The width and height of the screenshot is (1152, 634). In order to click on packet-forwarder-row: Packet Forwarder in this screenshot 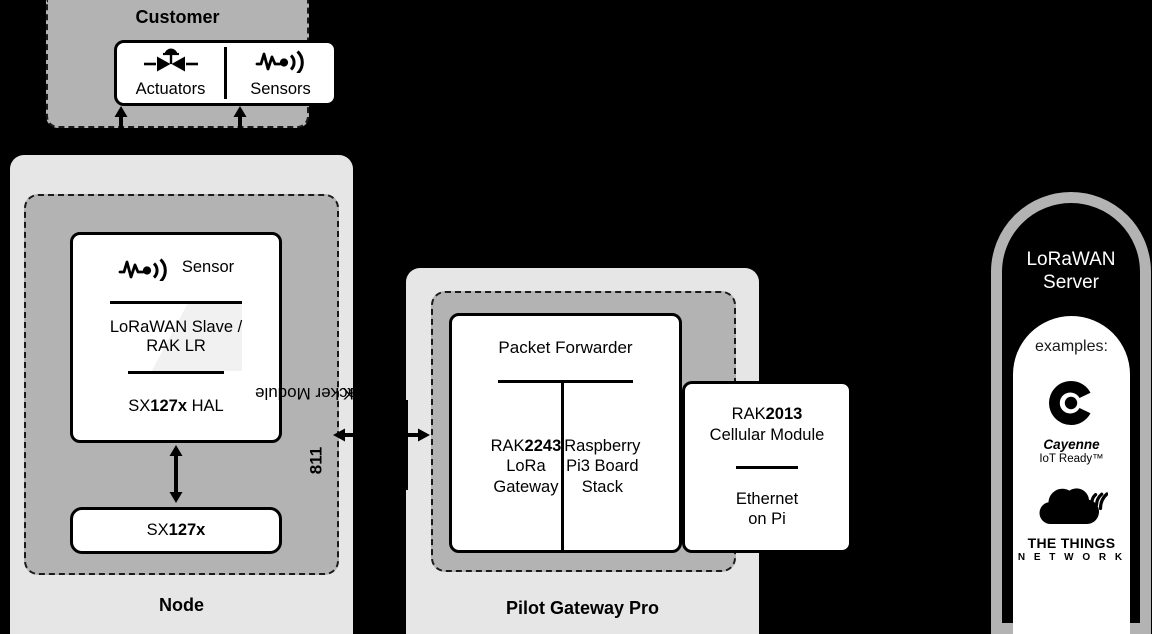, I will do `click(565, 349)`.